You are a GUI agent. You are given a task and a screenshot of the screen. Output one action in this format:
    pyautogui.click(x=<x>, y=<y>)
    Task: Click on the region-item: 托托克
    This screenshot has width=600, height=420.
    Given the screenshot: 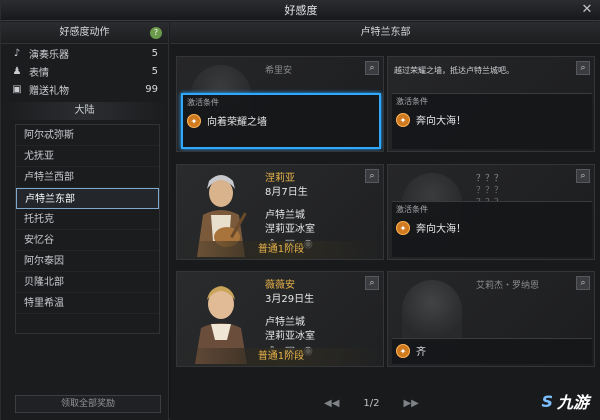 What is the action you would take?
    pyautogui.click(x=87, y=219)
    